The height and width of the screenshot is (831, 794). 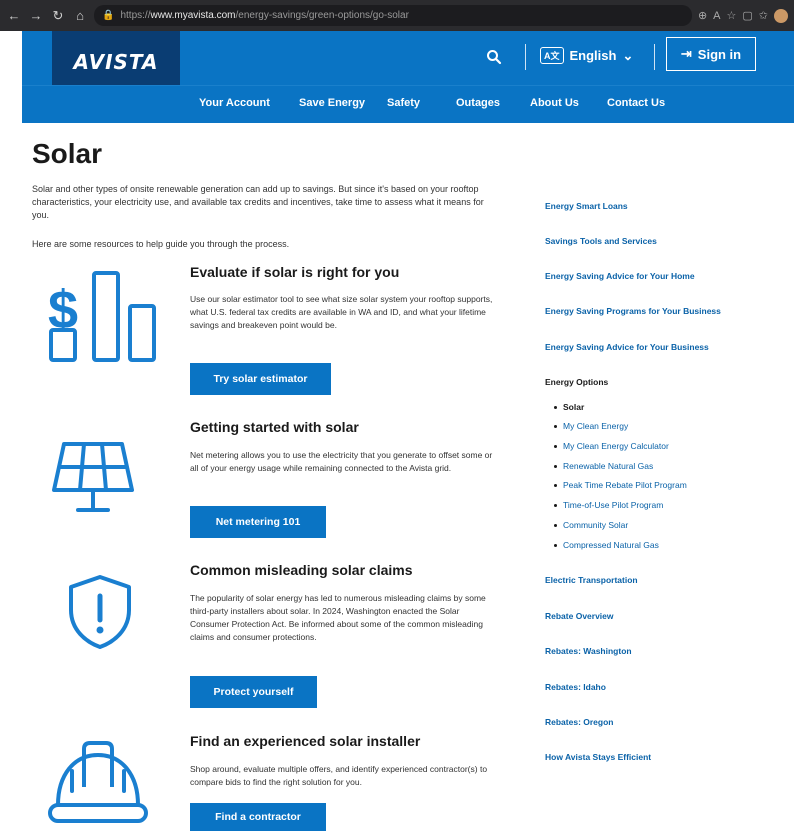 What do you see at coordinates (593, 55) in the screenshot?
I see `language-label: English` at bounding box center [593, 55].